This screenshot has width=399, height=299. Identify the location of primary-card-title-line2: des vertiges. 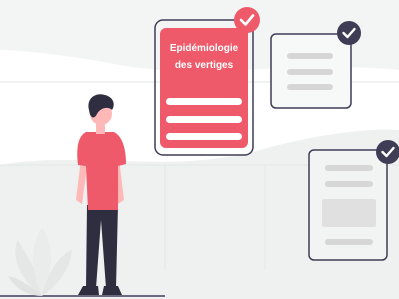
(204, 65).